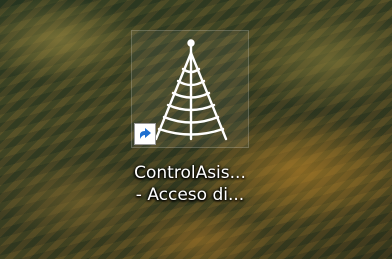 The height and width of the screenshot is (259, 392). I want to click on shortcut-arrow-icon, so click(145, 134).